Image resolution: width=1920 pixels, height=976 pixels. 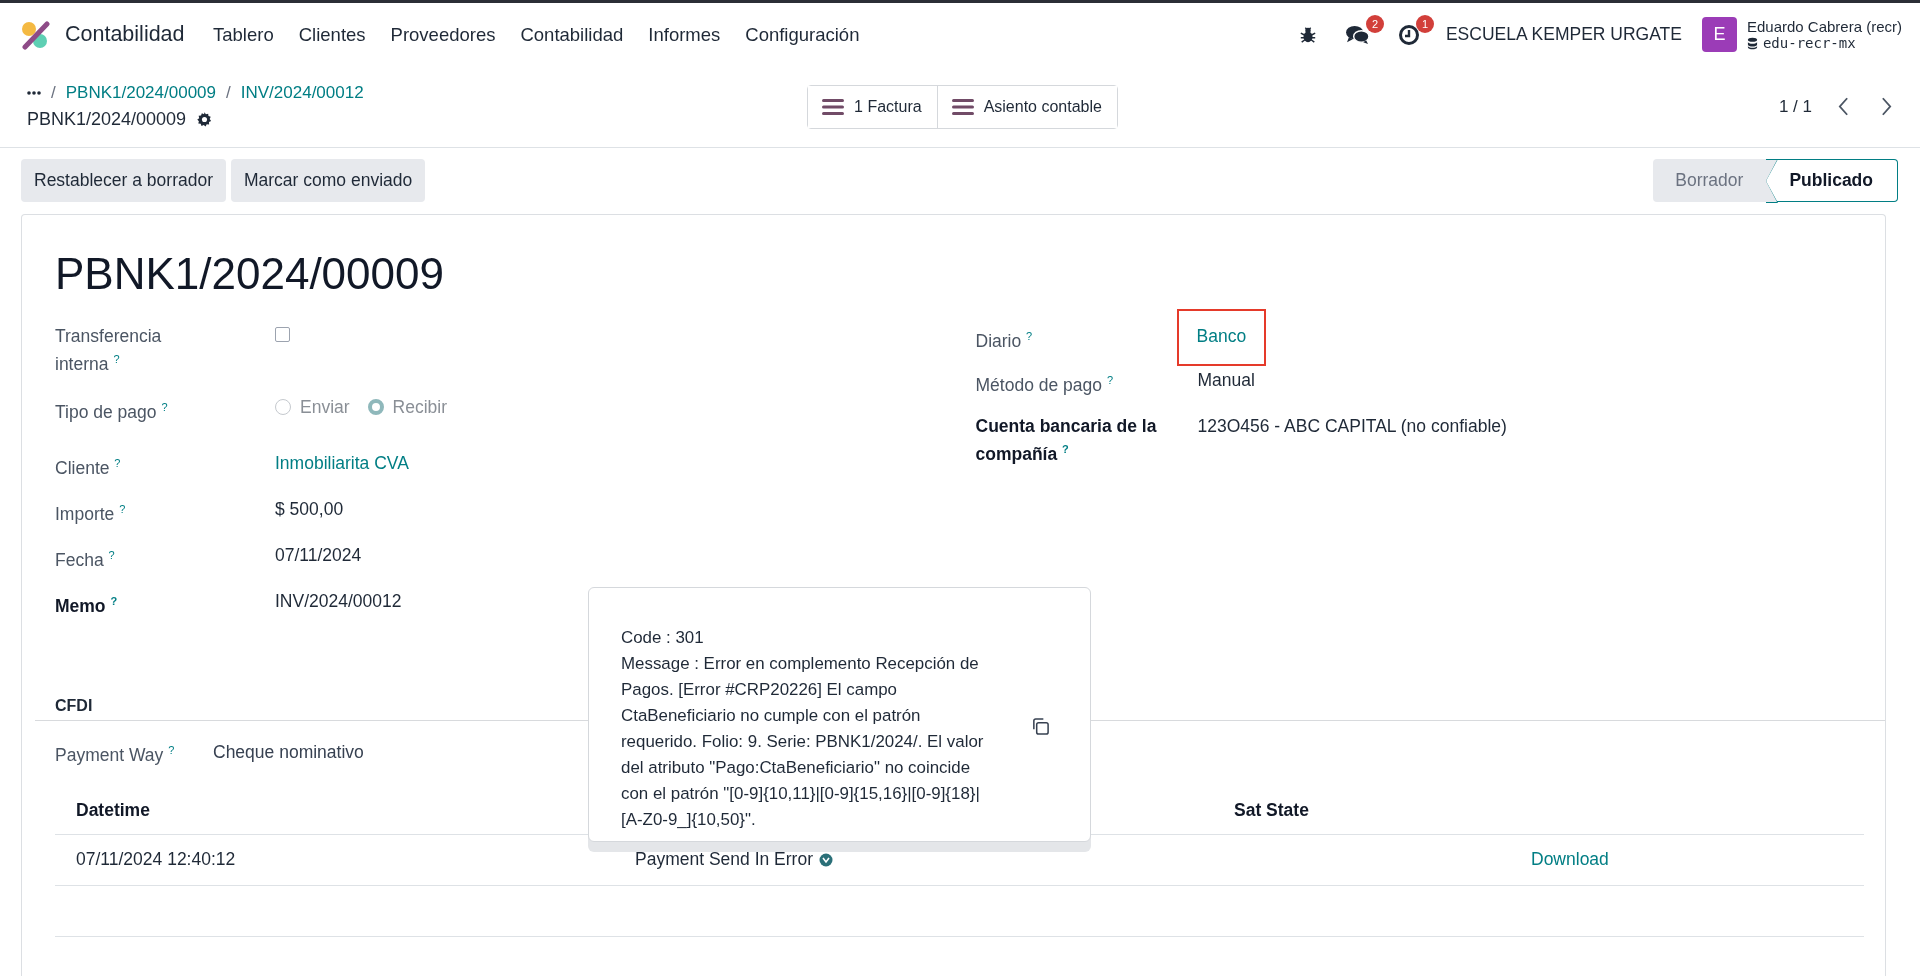 What do you see at coordinates (1044, 385) in the screenshot?
I see `field-label: Método de pago $^{?}$` at bounding box center [1044, 385].